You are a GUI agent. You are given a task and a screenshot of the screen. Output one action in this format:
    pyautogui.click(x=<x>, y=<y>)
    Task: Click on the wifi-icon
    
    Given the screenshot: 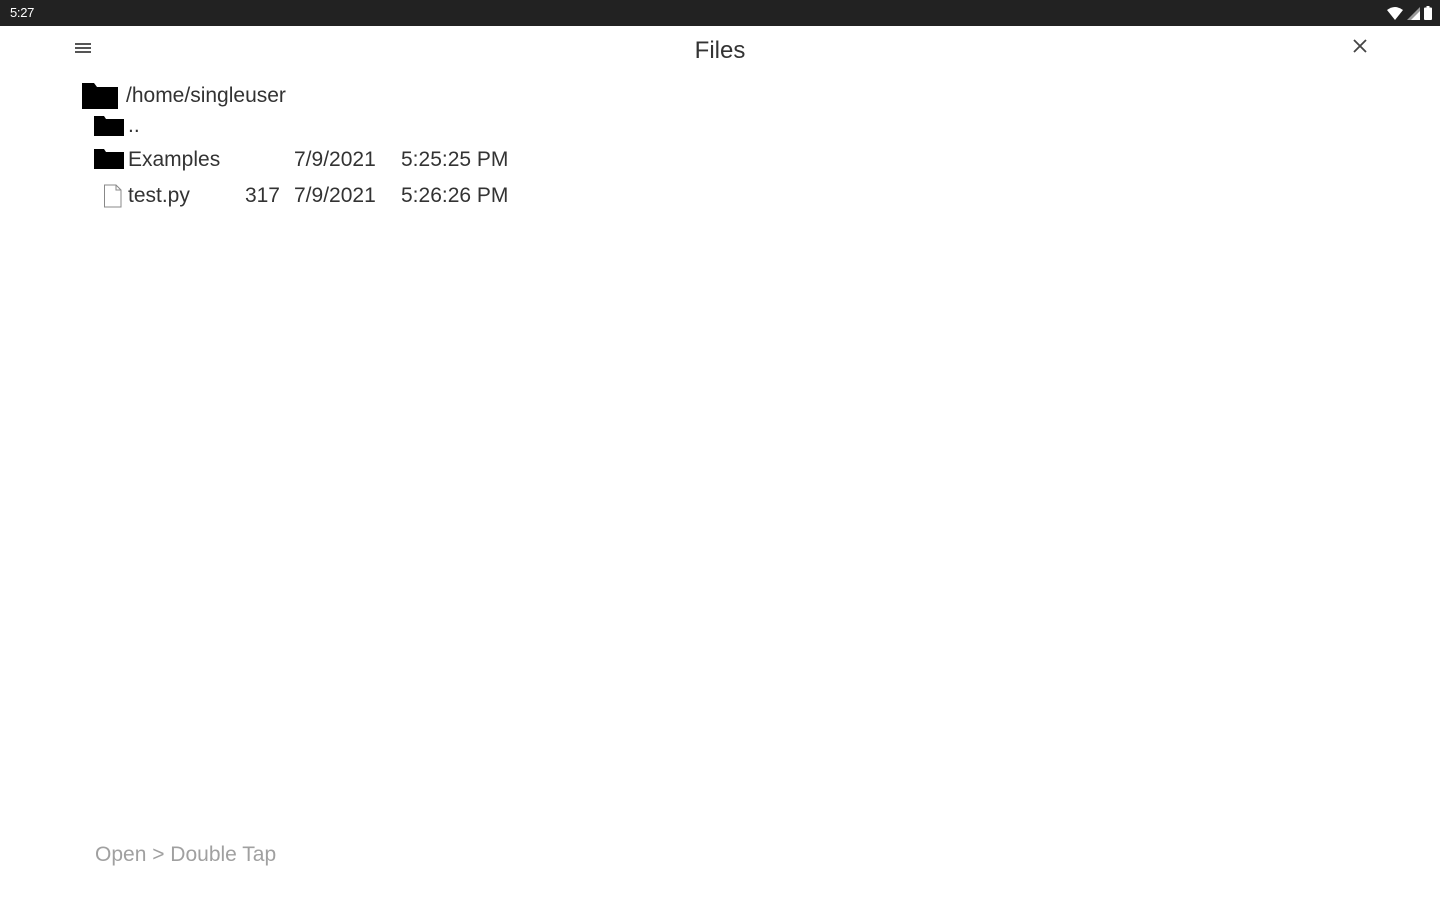 What is the action you would take?
    pyautogui.click(x=1395, y=13)
    